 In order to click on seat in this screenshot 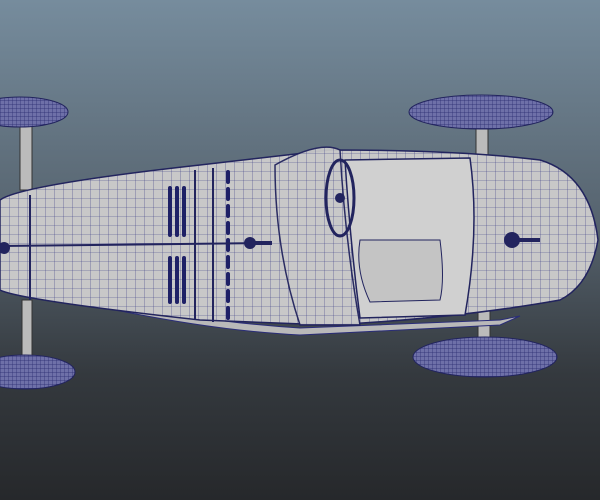, I will do `click(400, 271)`.